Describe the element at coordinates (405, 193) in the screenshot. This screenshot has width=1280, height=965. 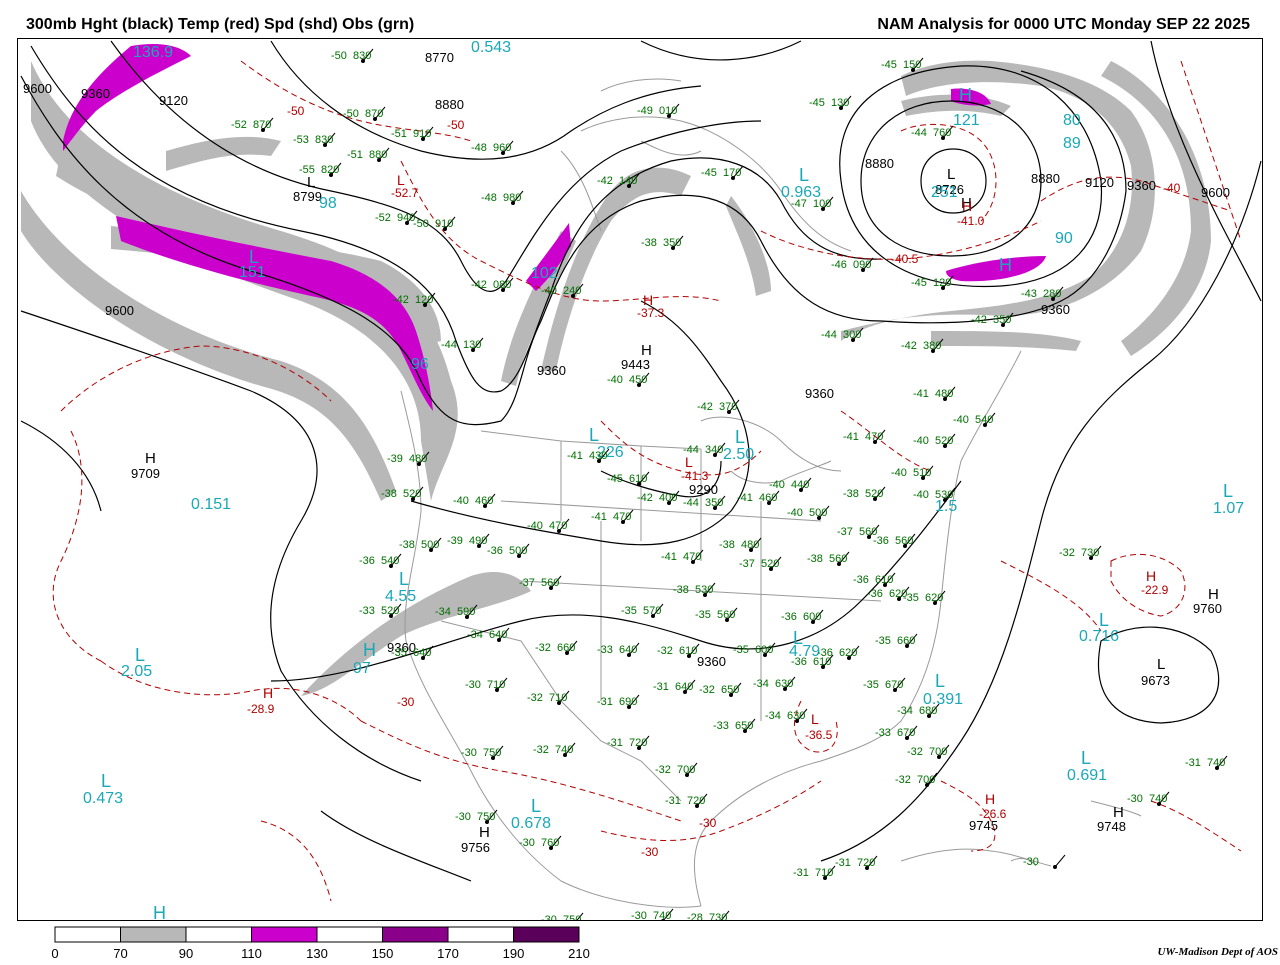
I see `temperature-label: -52.7` at that location.